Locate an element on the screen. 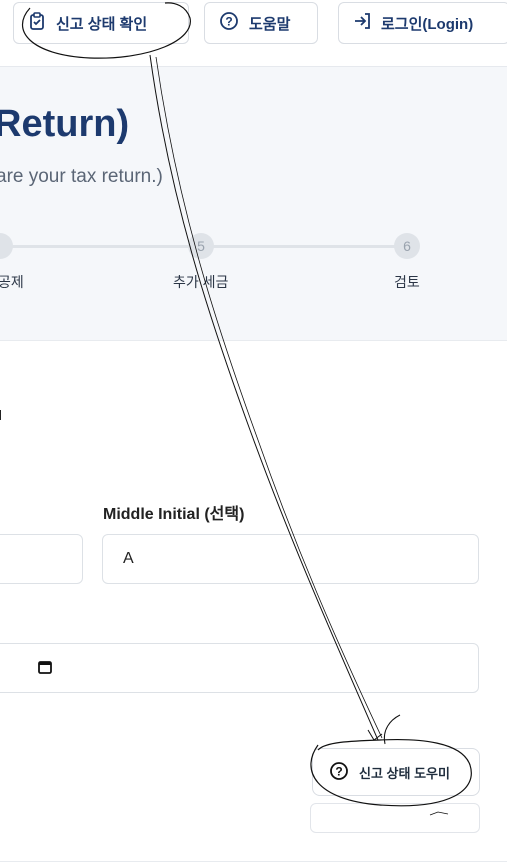 The width and height of the screenshot is (507, 862). step-6-label: 검토 is located at coordinates (407, 282).